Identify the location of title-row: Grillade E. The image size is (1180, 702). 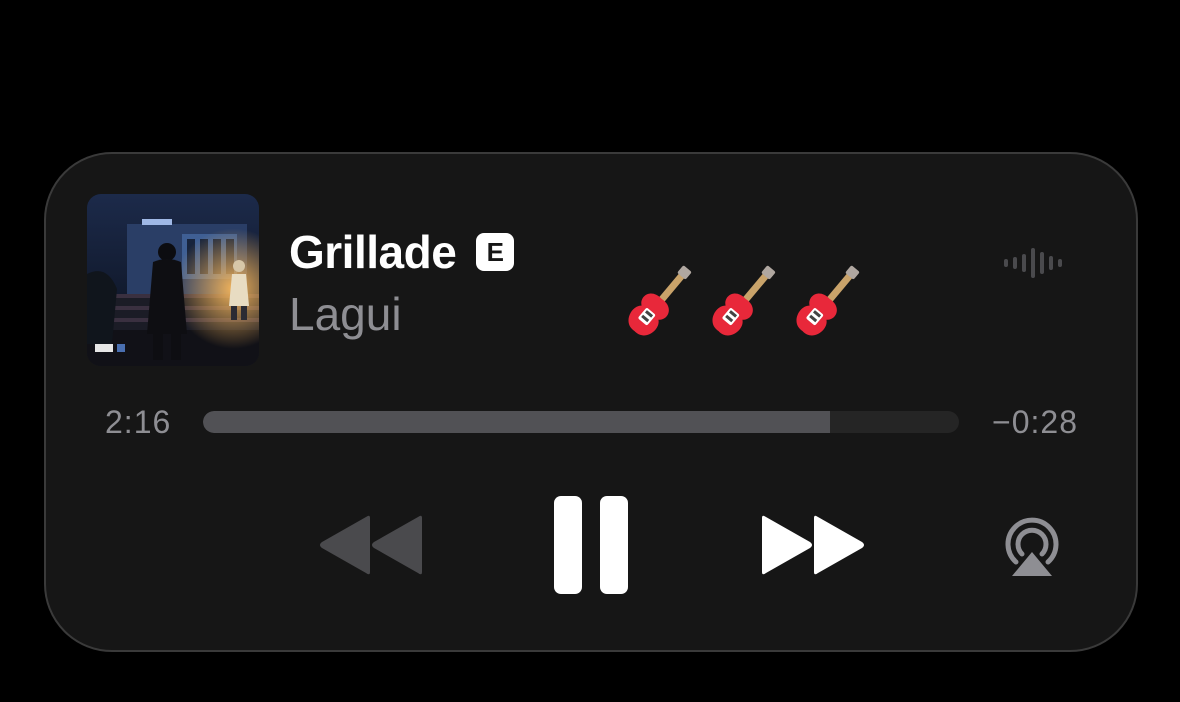
(402, 252).